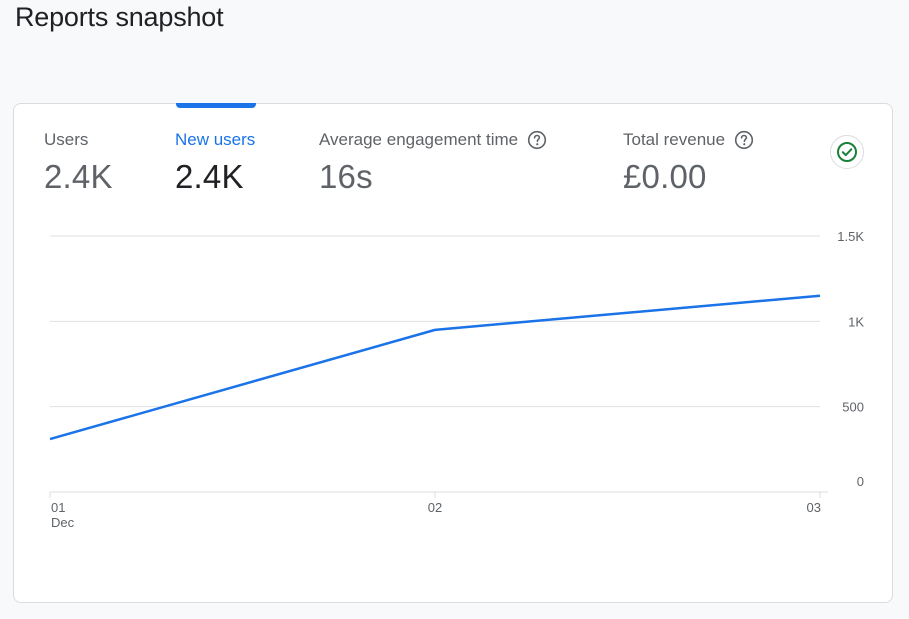  I want to click on y-tick-label: 1.5K, so click(850, 236).